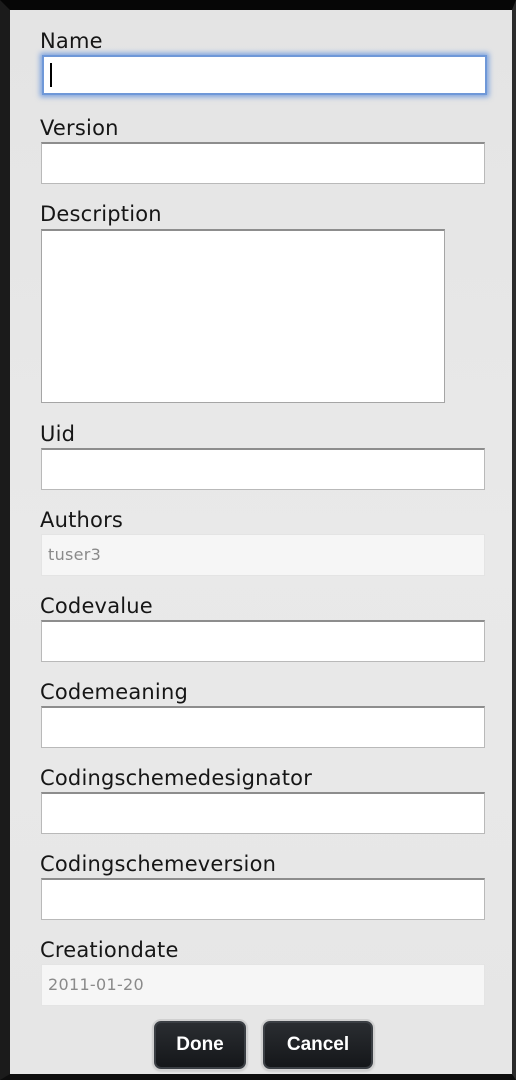 This screenshot has width=516, height=1080. I want to click on codingschemeversion-input, so click(263, 899).